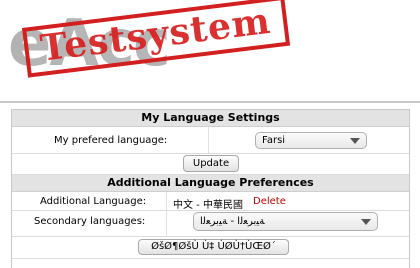 The image size is (420, 268). What do you see at coordinates (111, 140) in the screenshot?
I see `preferred-language-label: My prefered language:` at bounding box center [111, 140].